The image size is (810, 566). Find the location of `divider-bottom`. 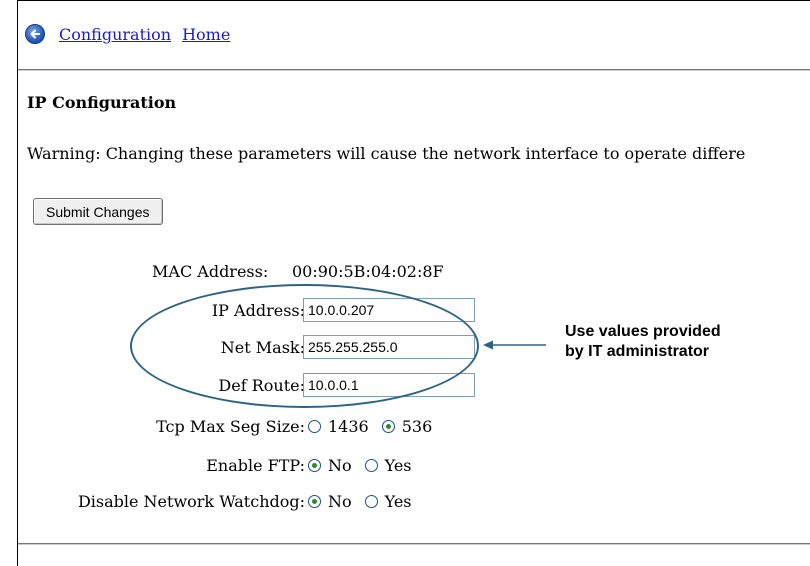

divider-bottom is located at coordinates (414, 544).